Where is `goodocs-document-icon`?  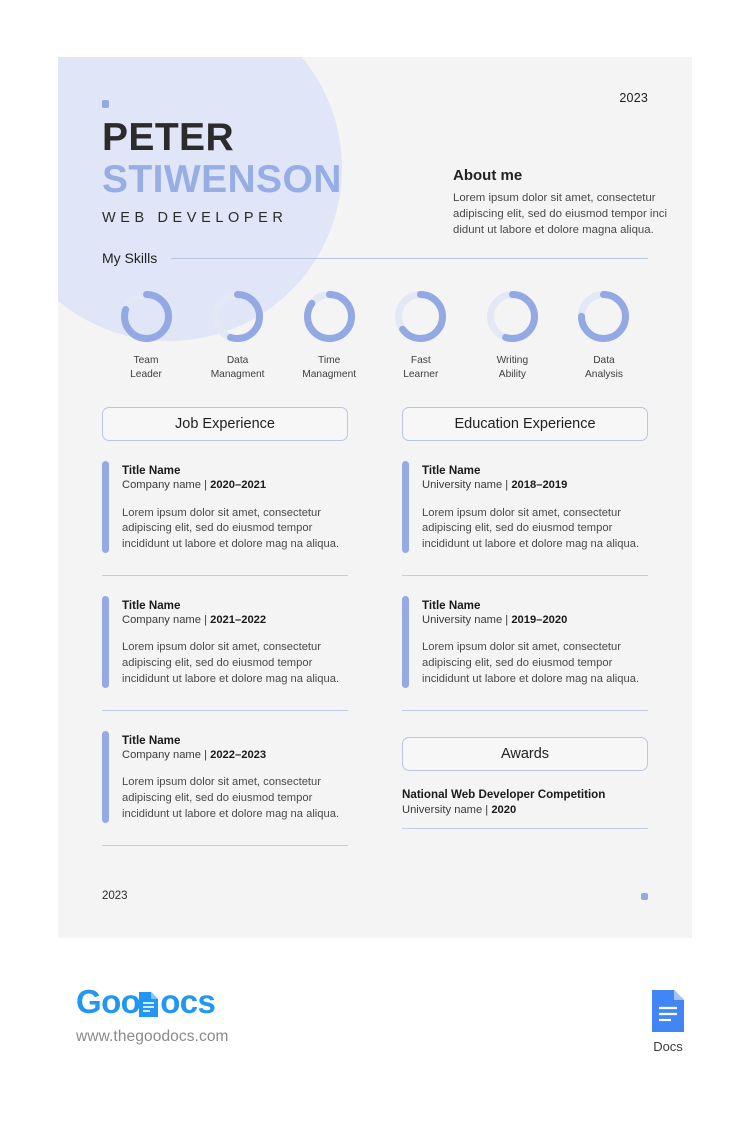
goodocs-document-icon is located at coordinates (148, 1003).